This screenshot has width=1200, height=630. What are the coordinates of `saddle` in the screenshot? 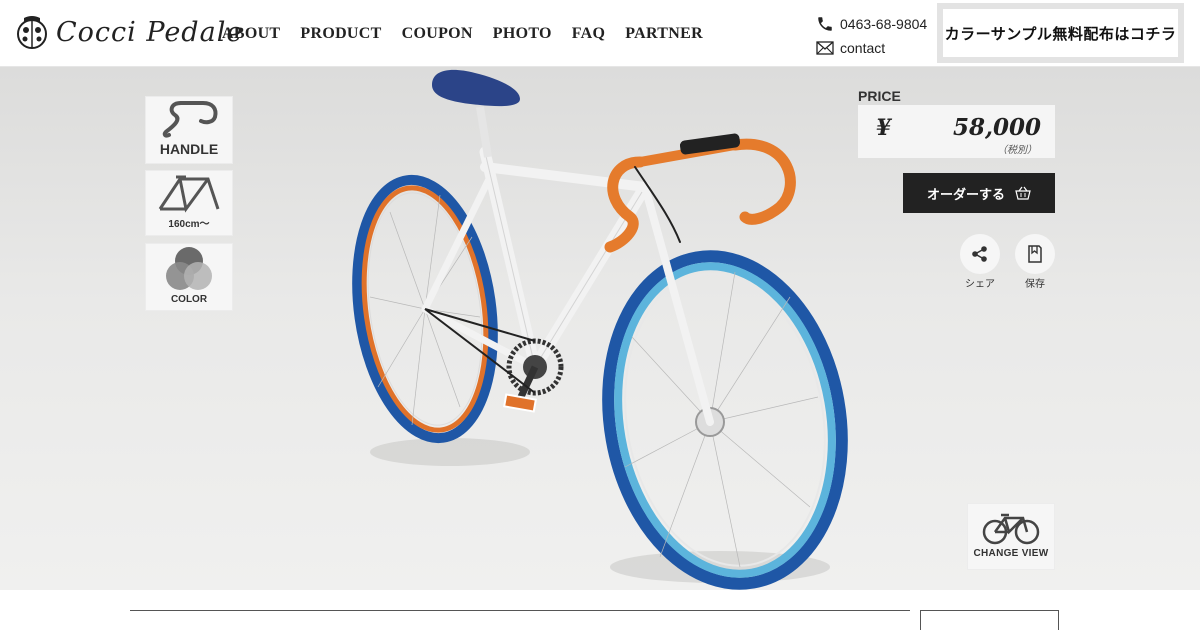 It's located at (476, 88).